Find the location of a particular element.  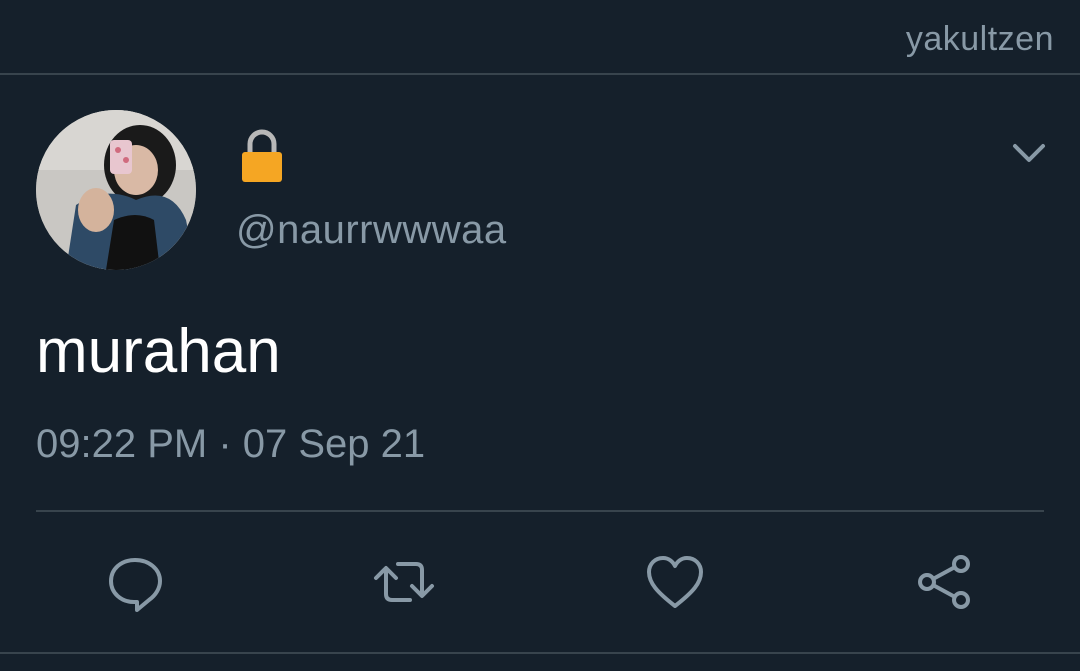

user-handle: @naurrwwwaa is located at coordinates (371, 230).